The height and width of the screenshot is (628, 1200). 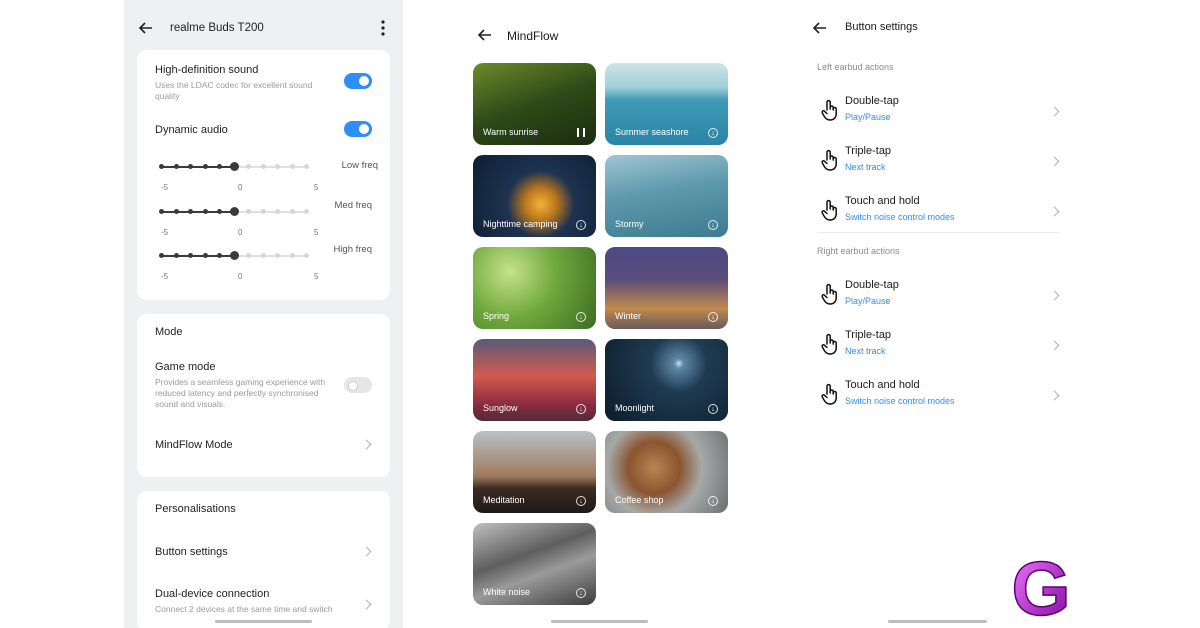 What do you see at coordinates (855, 67) in the screenshot?
I see `left-earbud-header: Left earbud actions` at bounding box center [855, 67].